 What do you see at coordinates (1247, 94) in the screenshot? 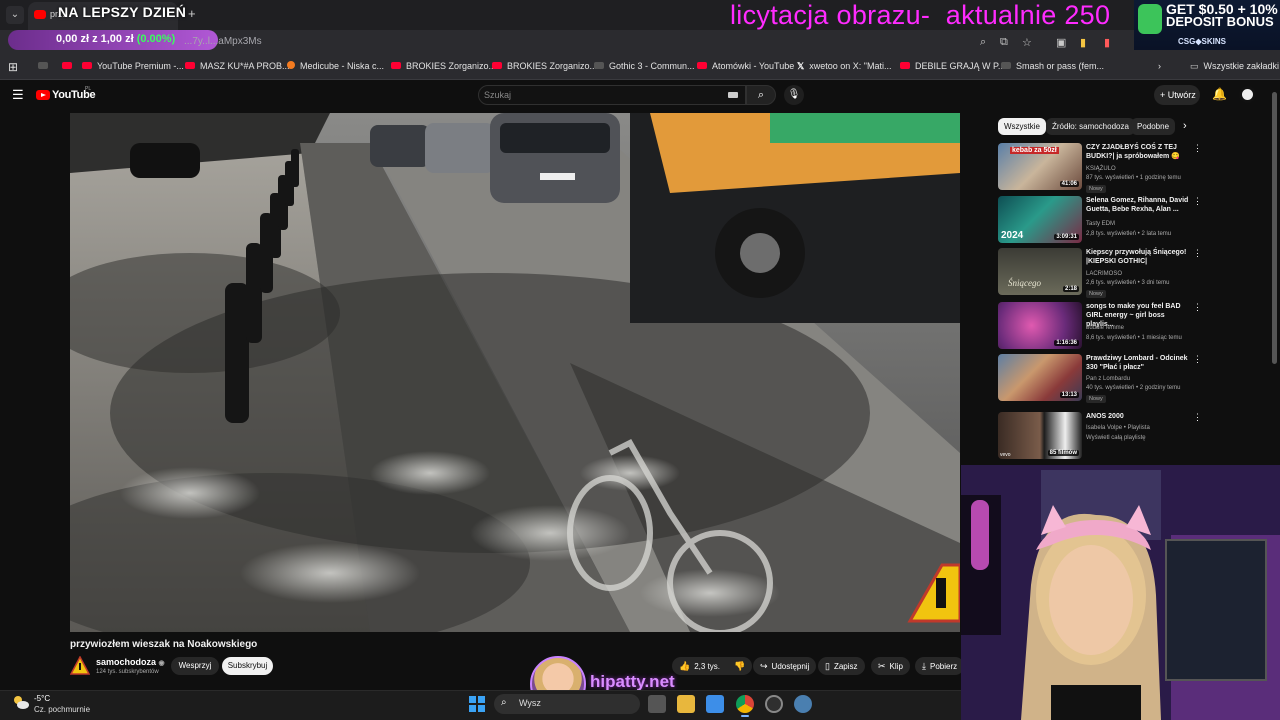
I see `account-avatar` at bounding box center [1247, 94].